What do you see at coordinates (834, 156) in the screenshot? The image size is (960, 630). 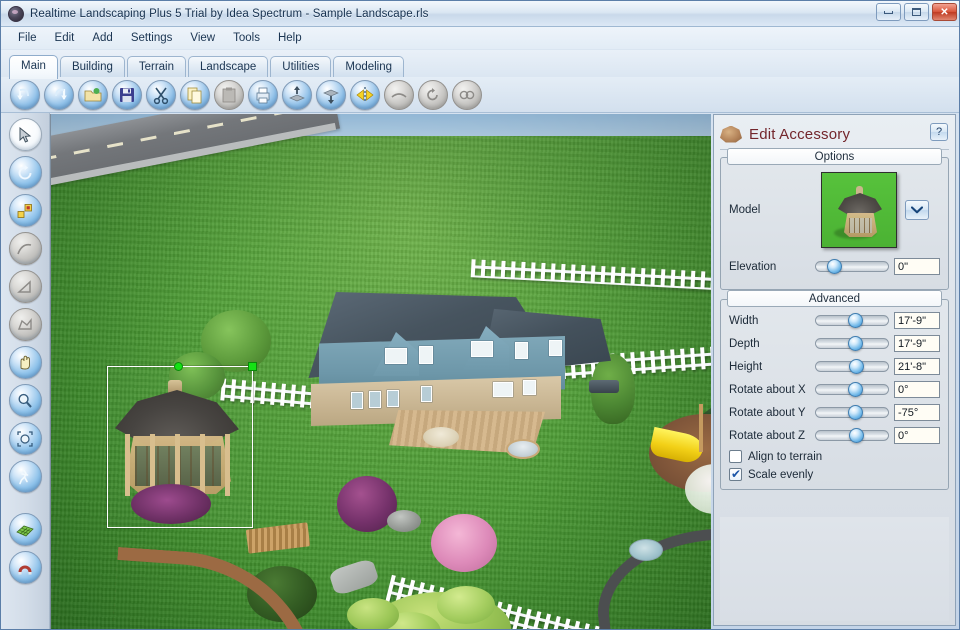 I see `options-group-title: Options` at bounding box center [834, 156].